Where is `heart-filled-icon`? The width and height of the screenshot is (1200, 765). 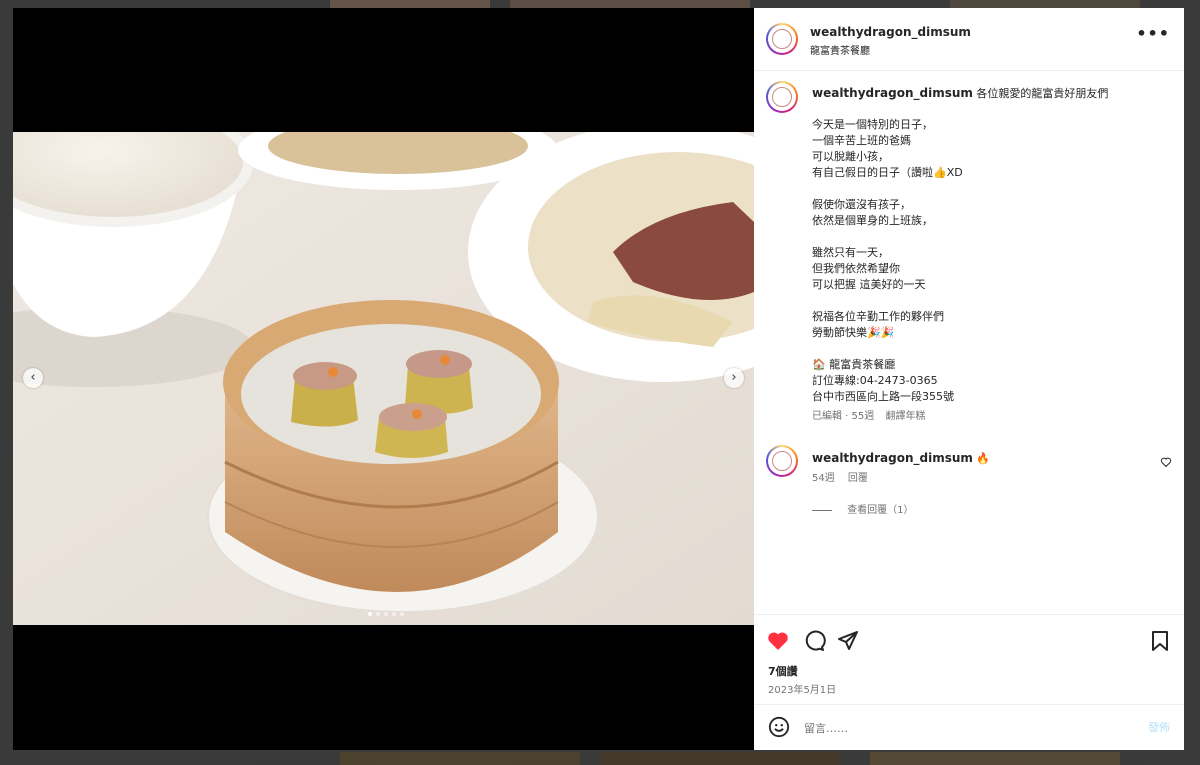
heart-filled-icon is located at coordinates (778, 641).